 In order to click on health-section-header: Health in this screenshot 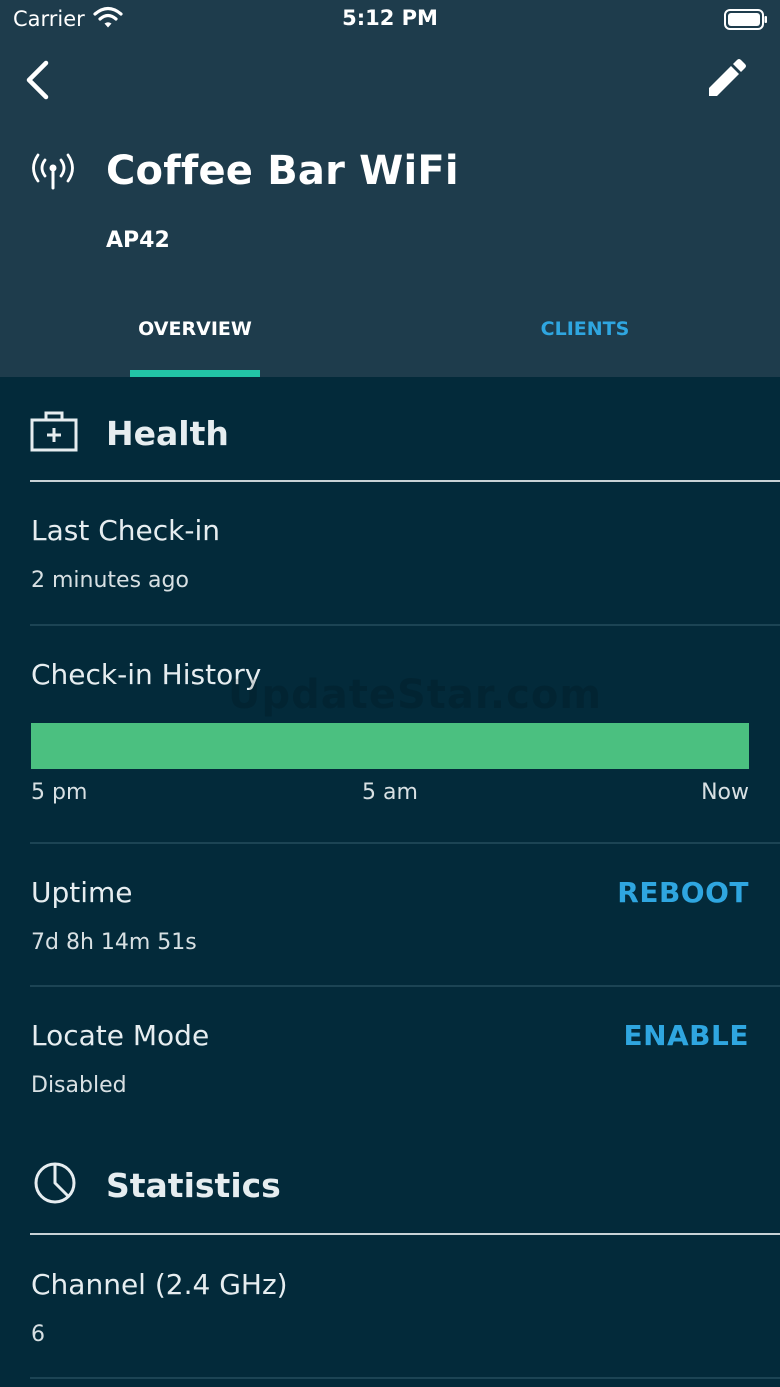, I will do `click(390, 440)`.